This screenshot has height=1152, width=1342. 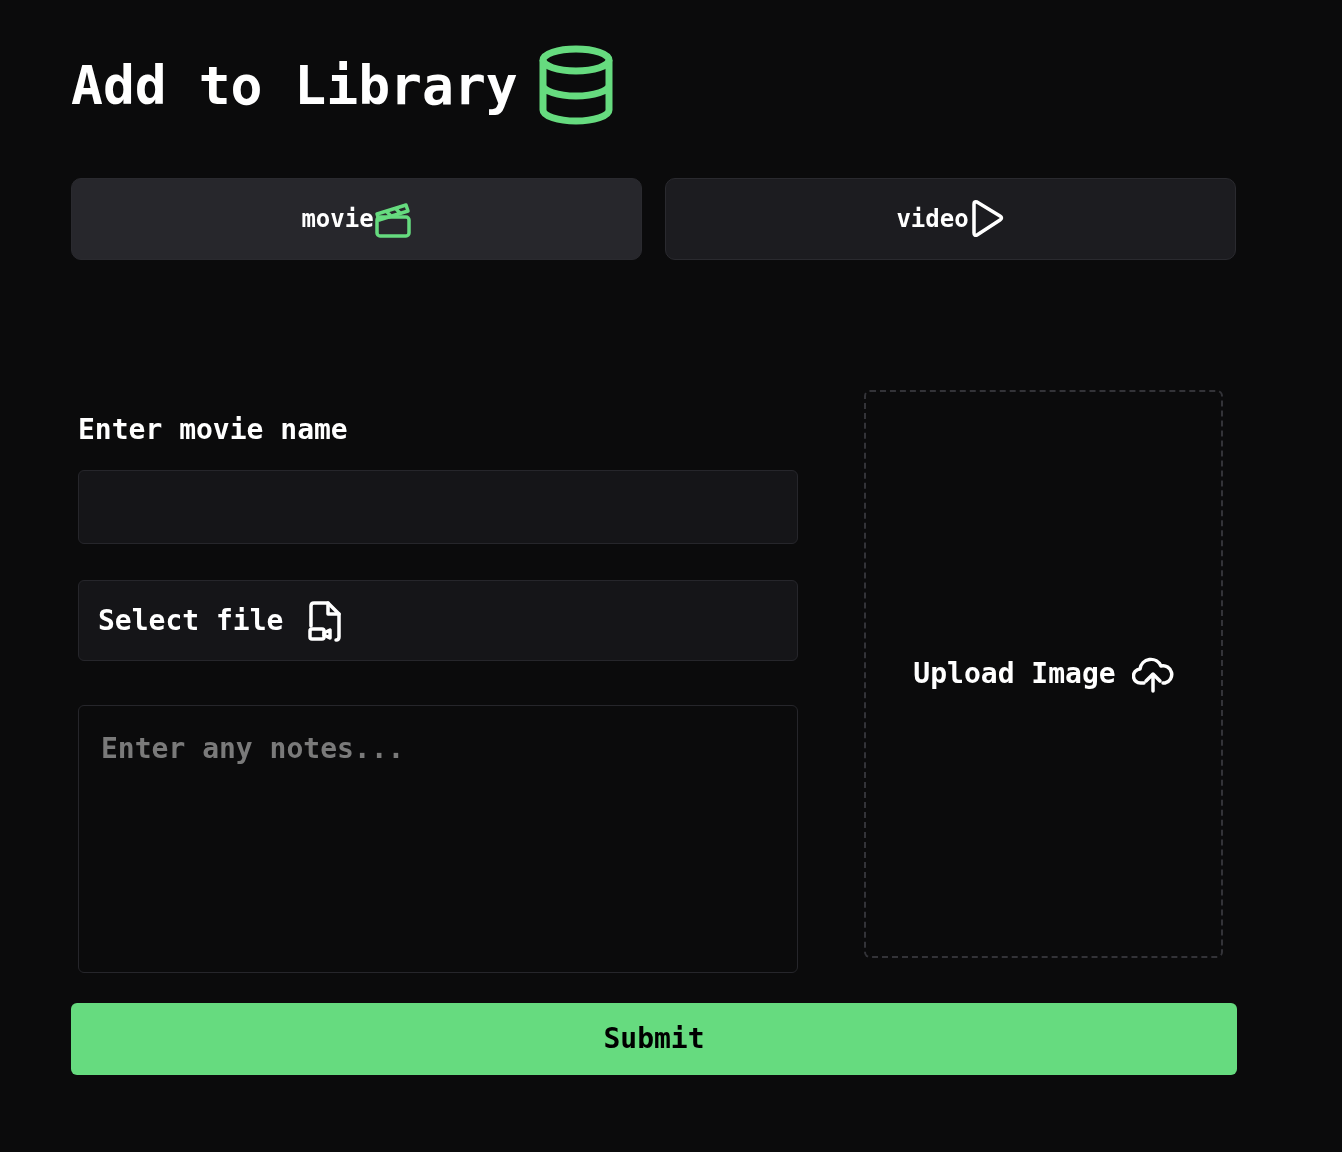 What do you see at coordinates (1152, 674) in the screenshot?
I see `cloud-upload-icon` at bounding box center [1152, 674].